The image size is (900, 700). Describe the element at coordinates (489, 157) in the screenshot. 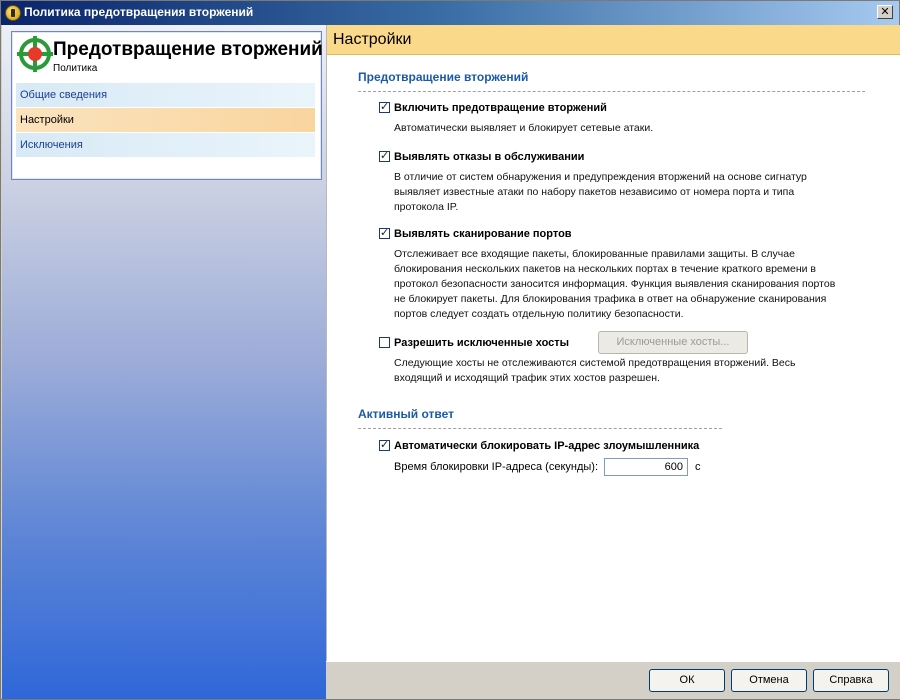

I see `detect-dos-label: Выявлять отказы в обслуживании` at that location.